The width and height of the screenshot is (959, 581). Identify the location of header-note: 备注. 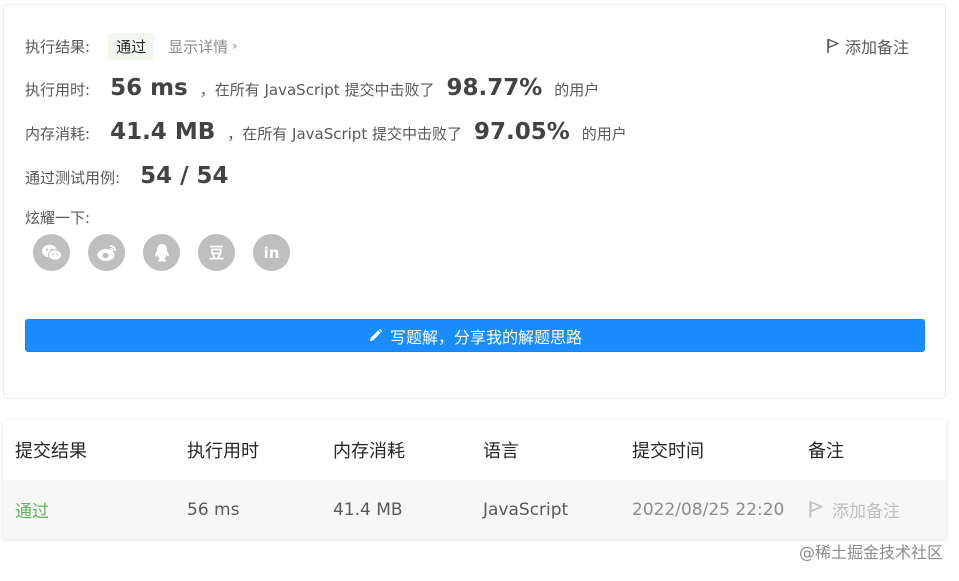
(826, 451).